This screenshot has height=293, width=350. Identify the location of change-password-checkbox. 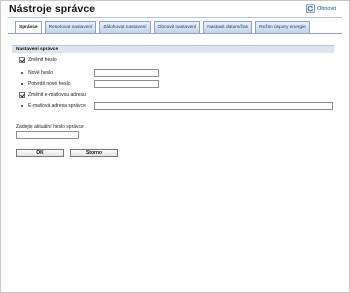
(22, 60).